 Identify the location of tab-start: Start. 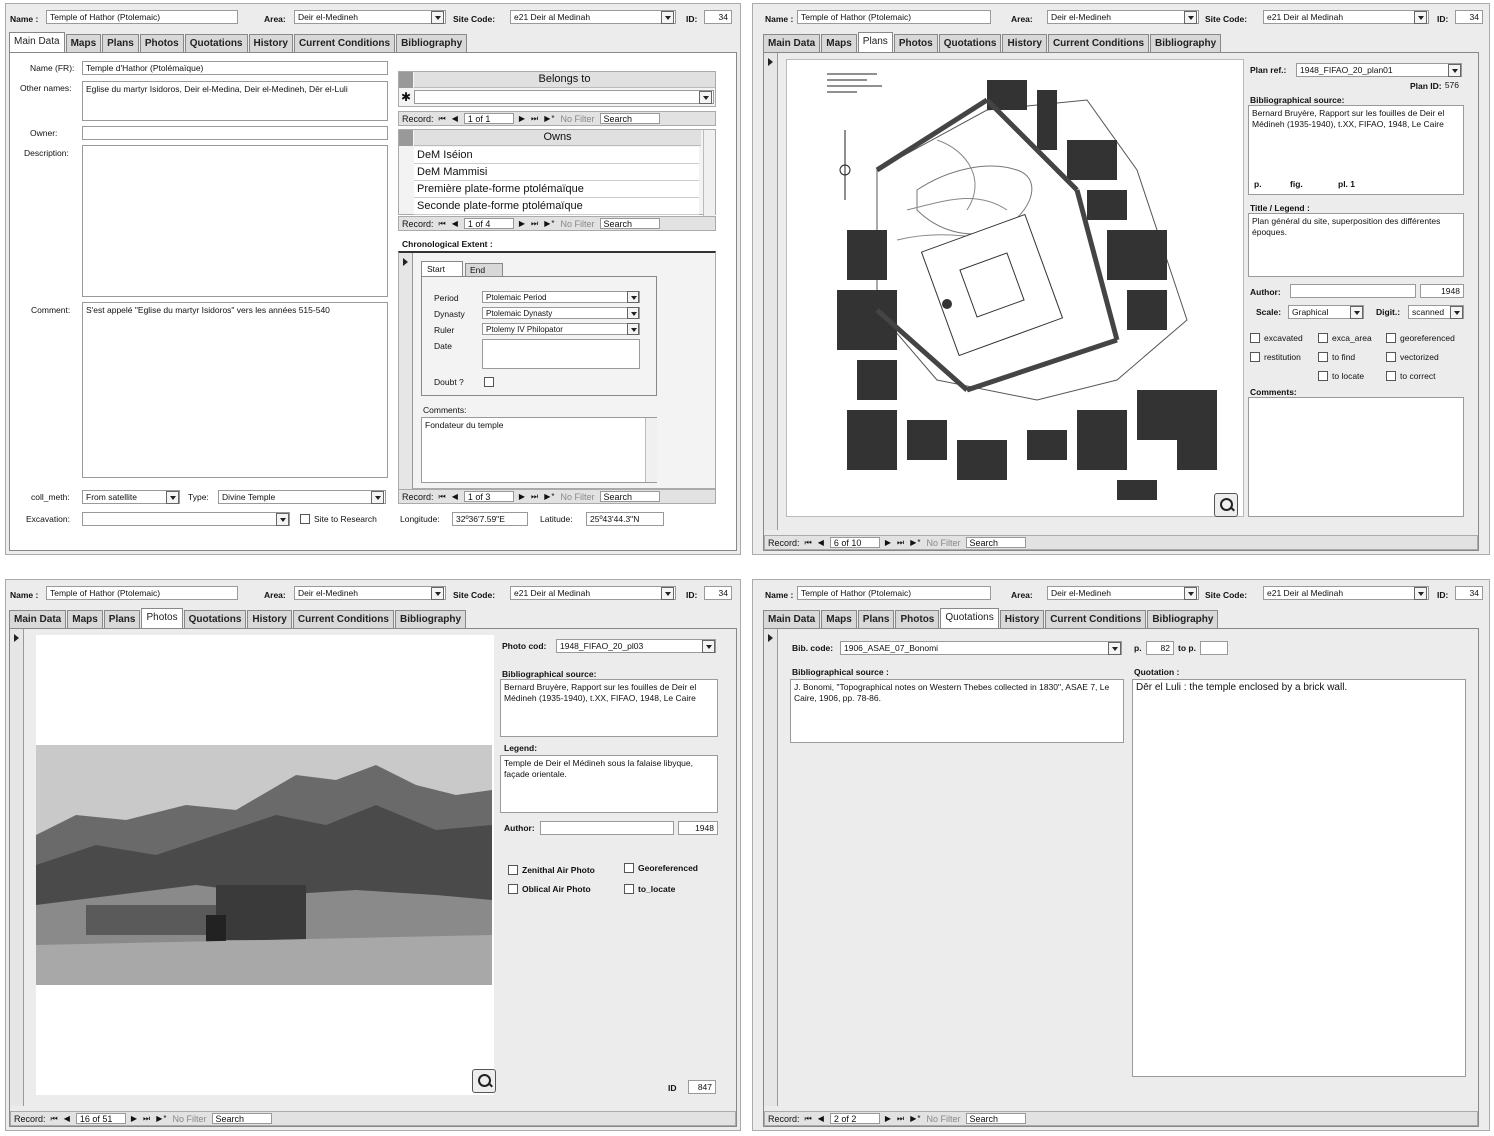
(442, 269).